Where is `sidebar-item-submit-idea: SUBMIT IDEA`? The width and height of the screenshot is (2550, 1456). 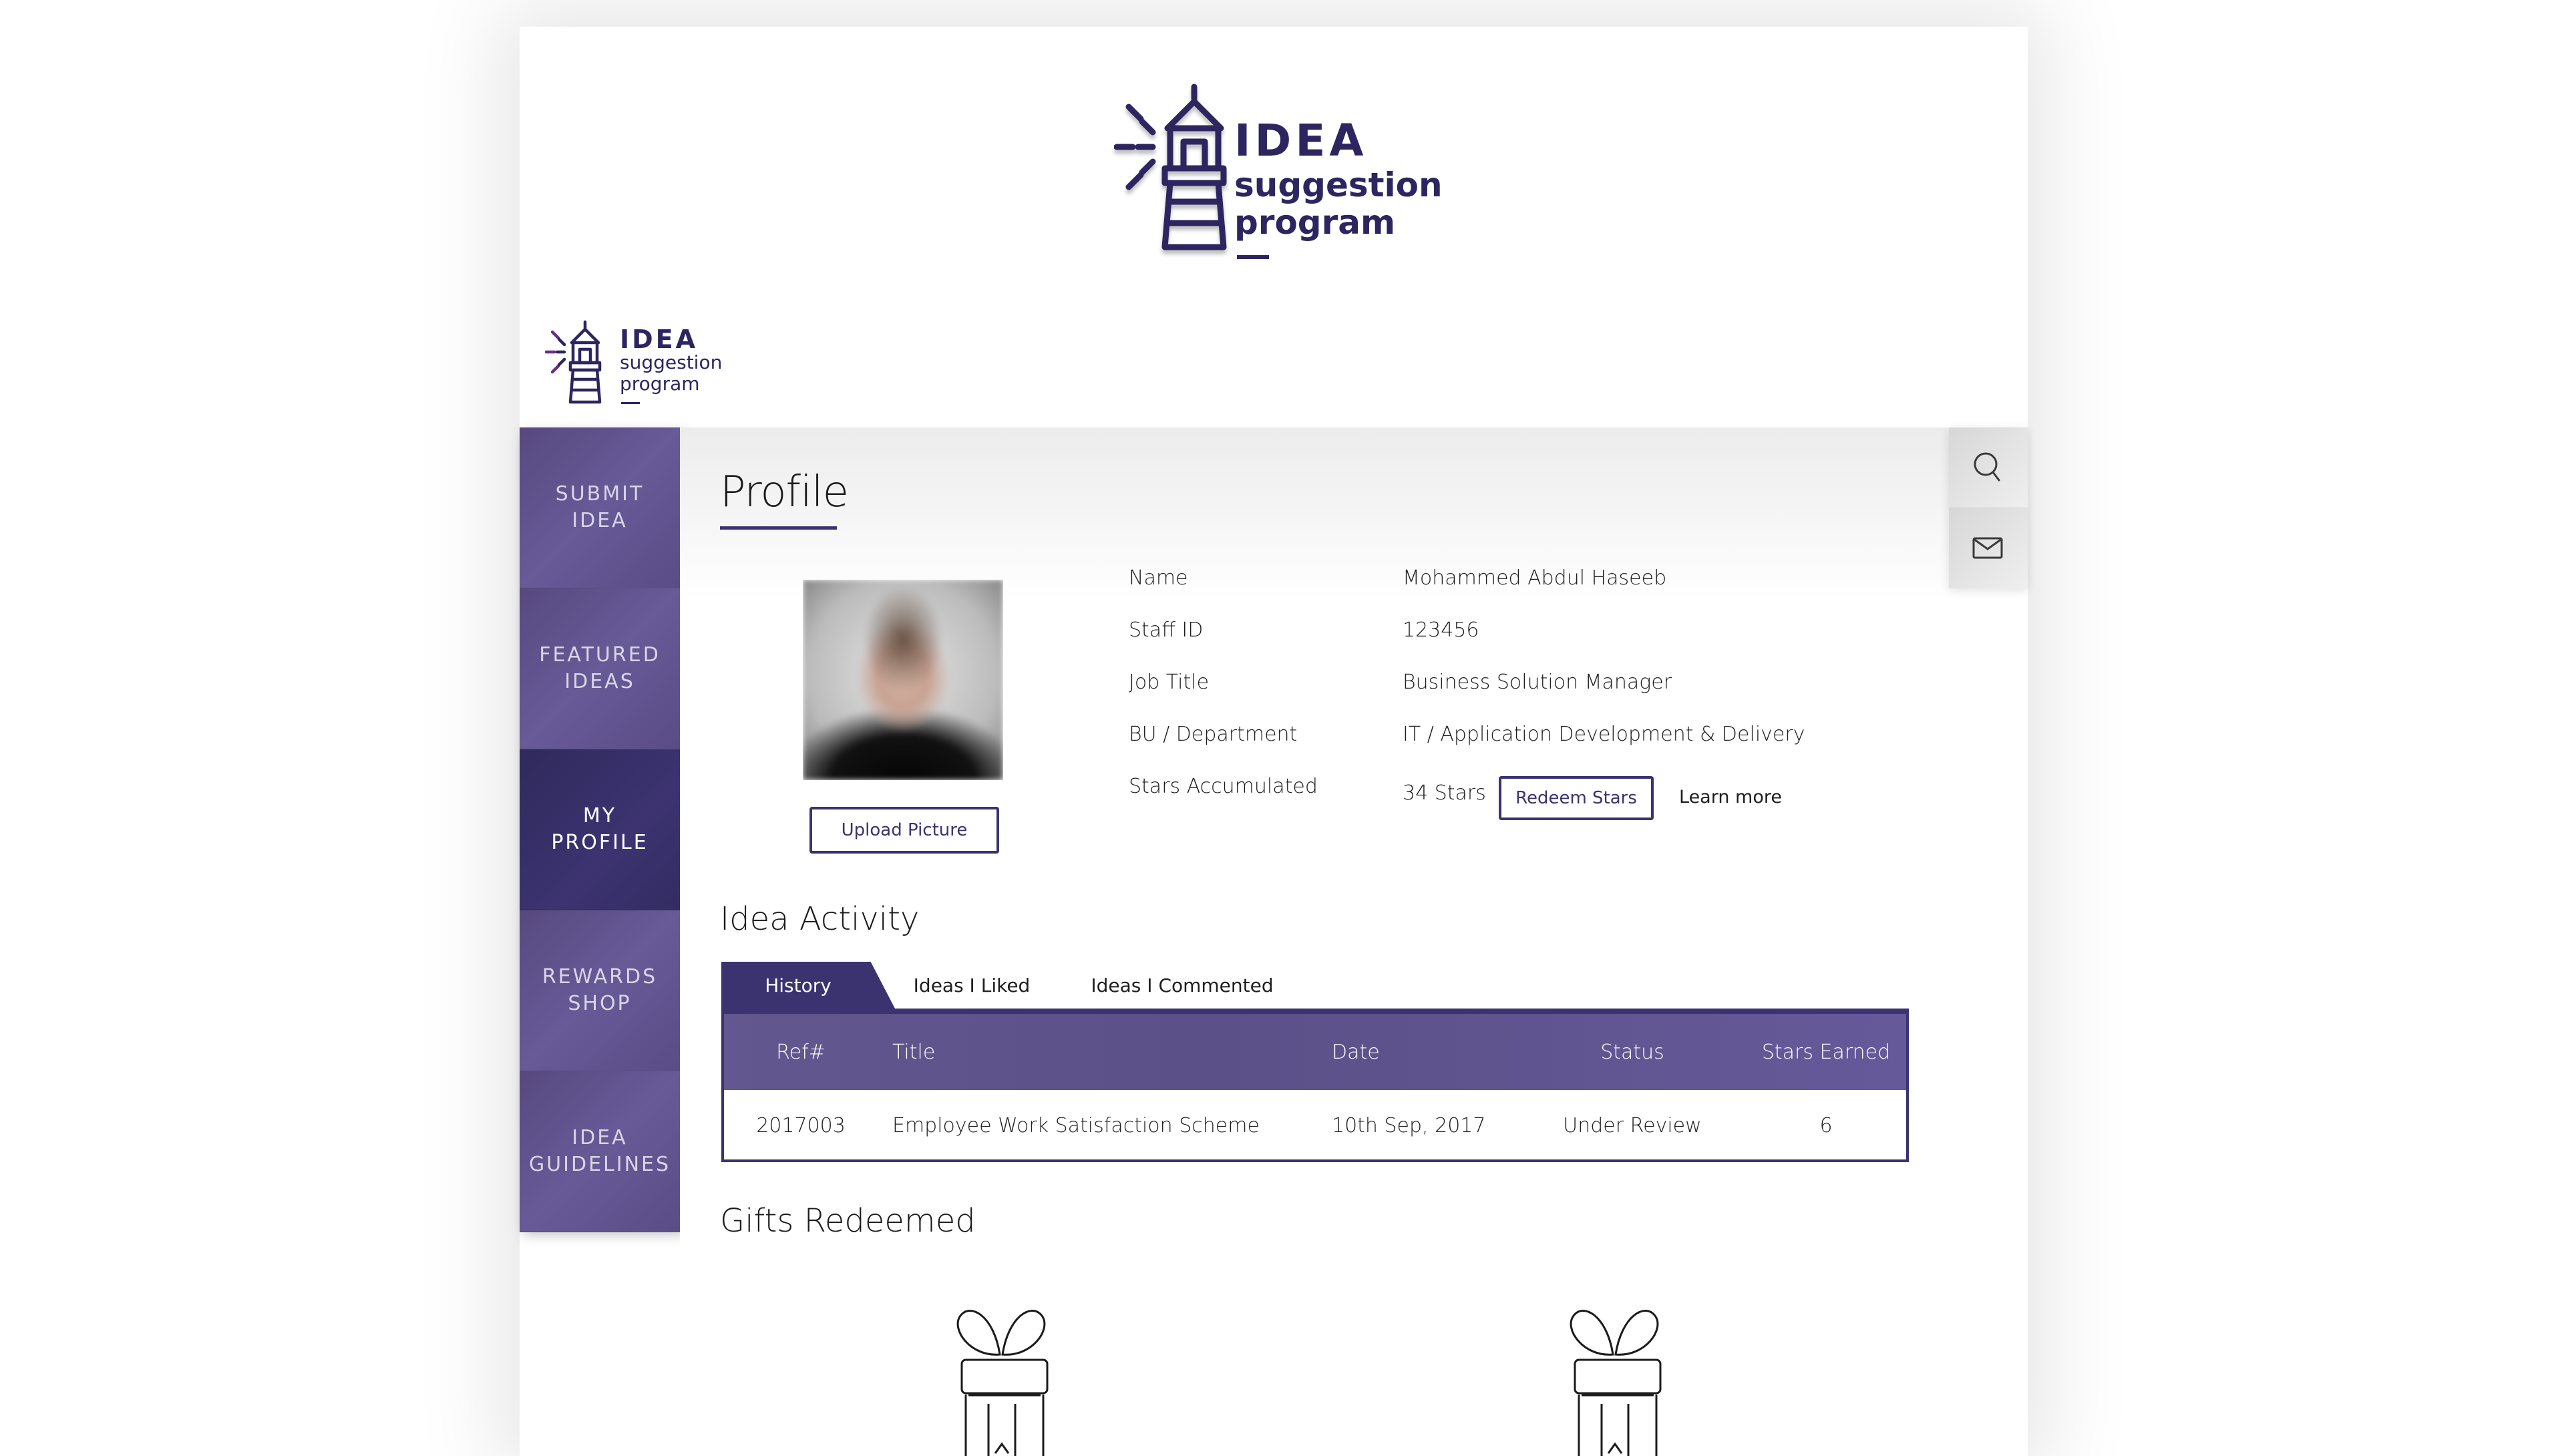
sidebar-item-submit-idea: SUBMIT IDEA is located at coordinates (600, 508).